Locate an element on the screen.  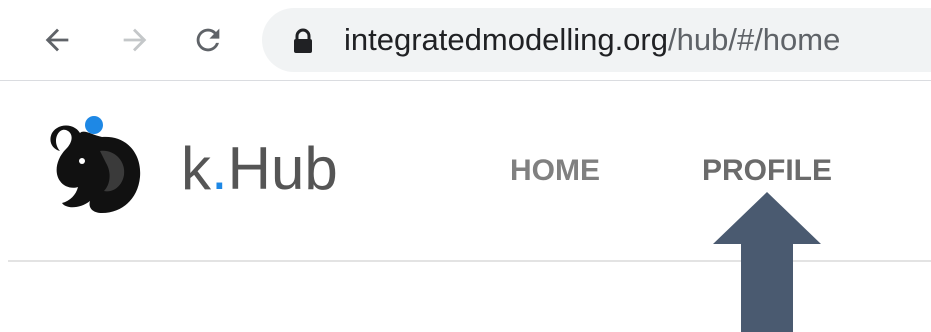
reload-button is located at coordinates (208, 40).